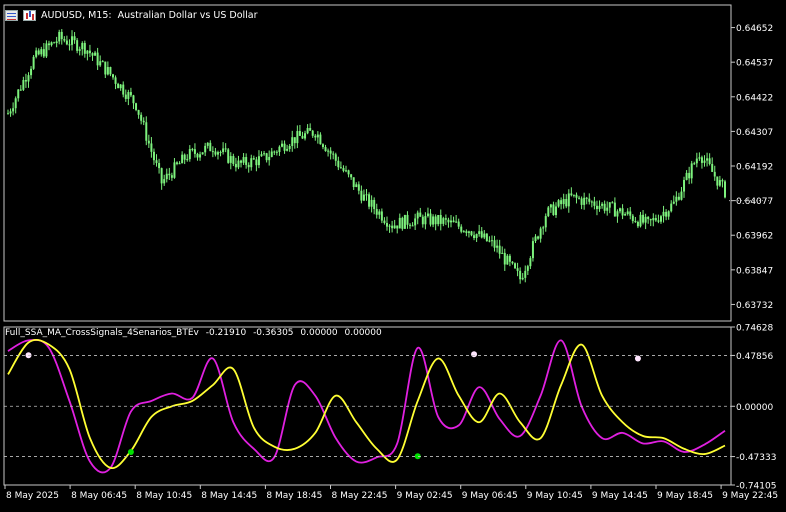 The width and height of the screenshot is (786, 512). Describe the element at coordinates (102, 333) in the screenshot. I see `indicator-name: Full_SSA_MA_CrossSignals_4Senarios_BTEv` at that location.